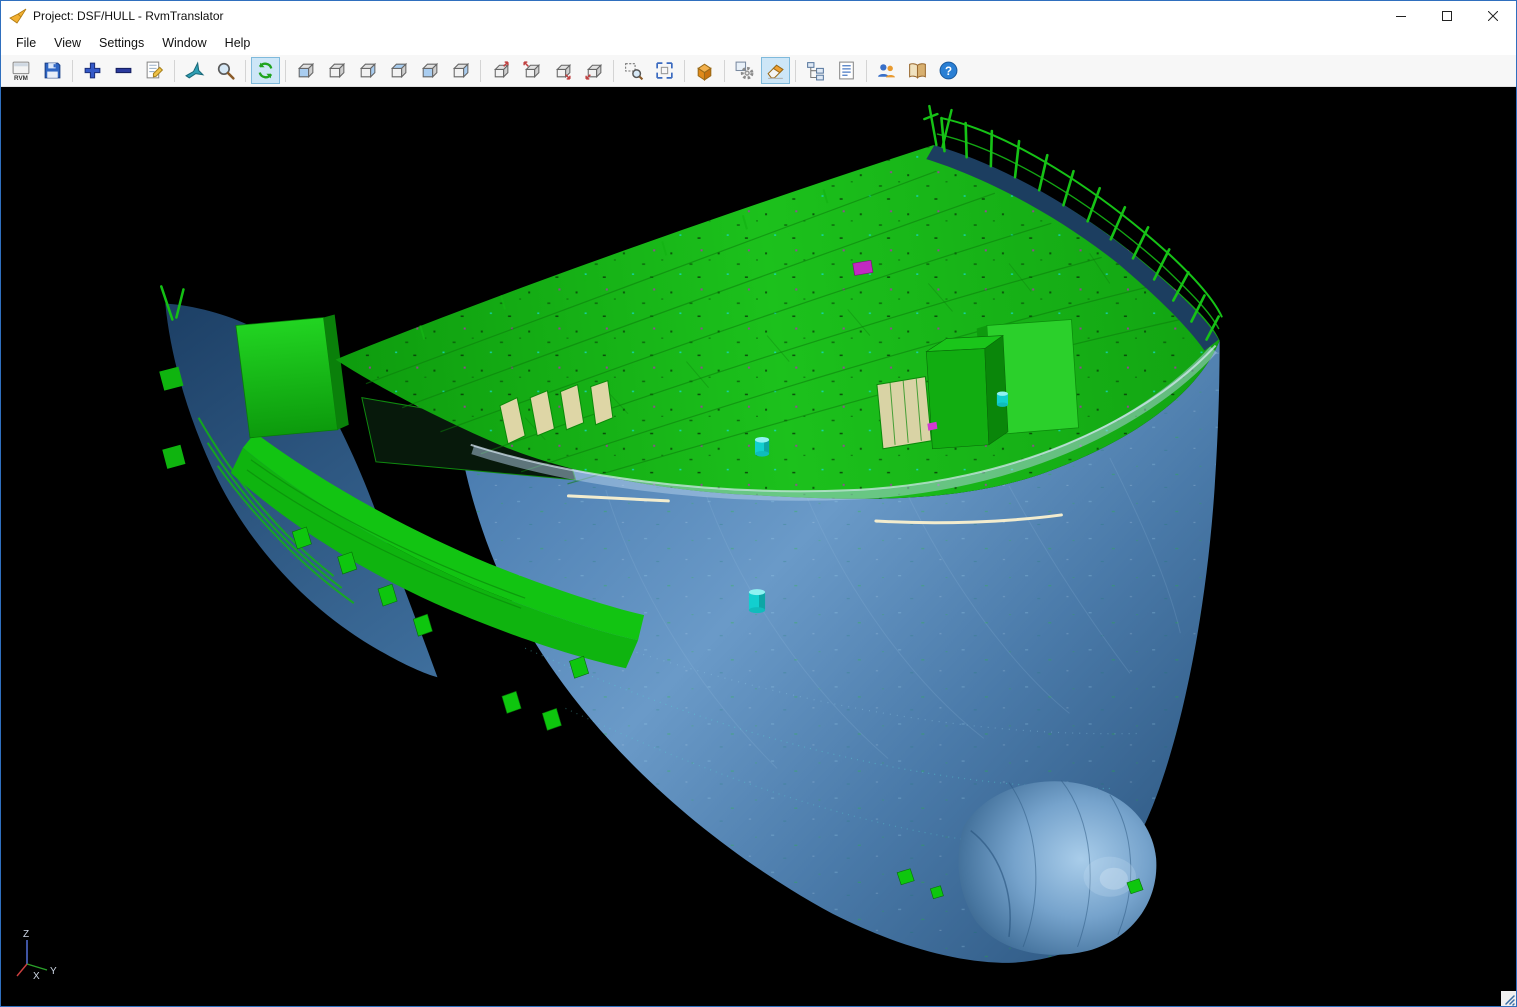 This screenshot has height=1007, width=1517. I want to click on cube-bottom-icon, so click(460, 70).